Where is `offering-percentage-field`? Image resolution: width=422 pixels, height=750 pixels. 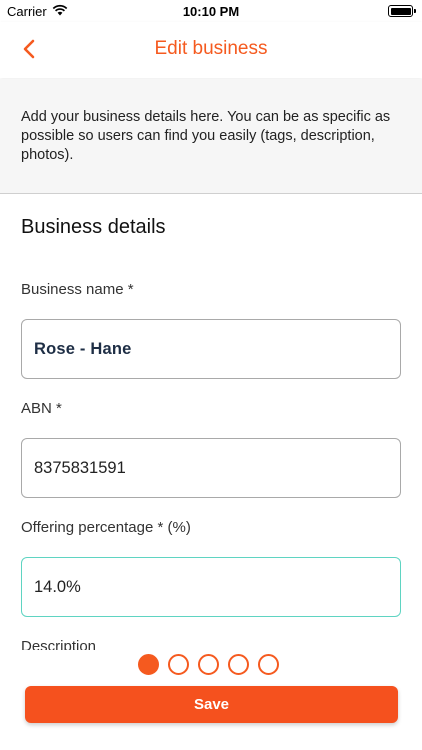 offering-percentage-field is located at coordinates (211, 587).